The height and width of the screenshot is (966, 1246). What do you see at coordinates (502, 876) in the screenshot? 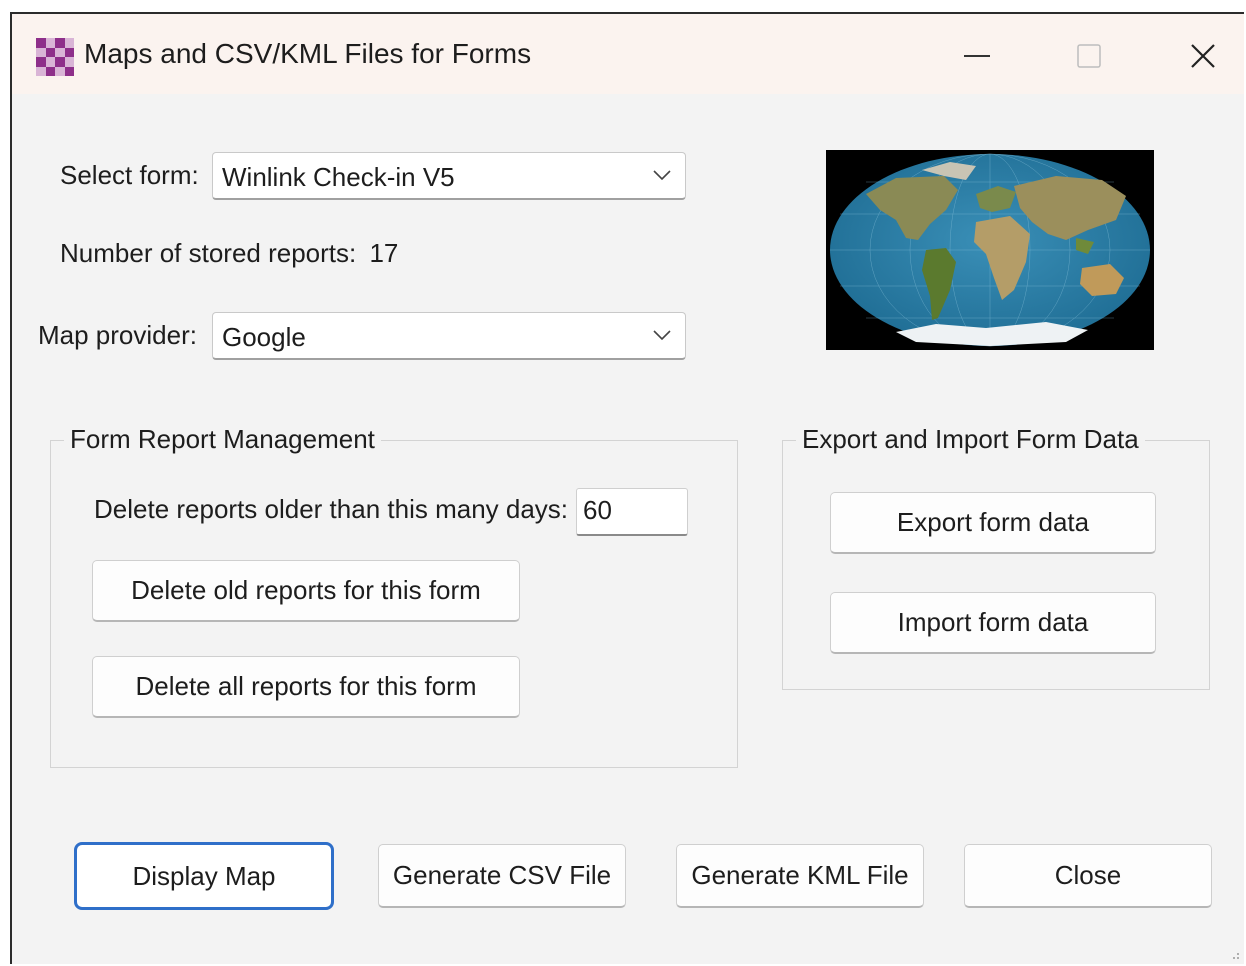
I see `generate-csv-button: Generate CSV File` at bounding box center [502, 876].